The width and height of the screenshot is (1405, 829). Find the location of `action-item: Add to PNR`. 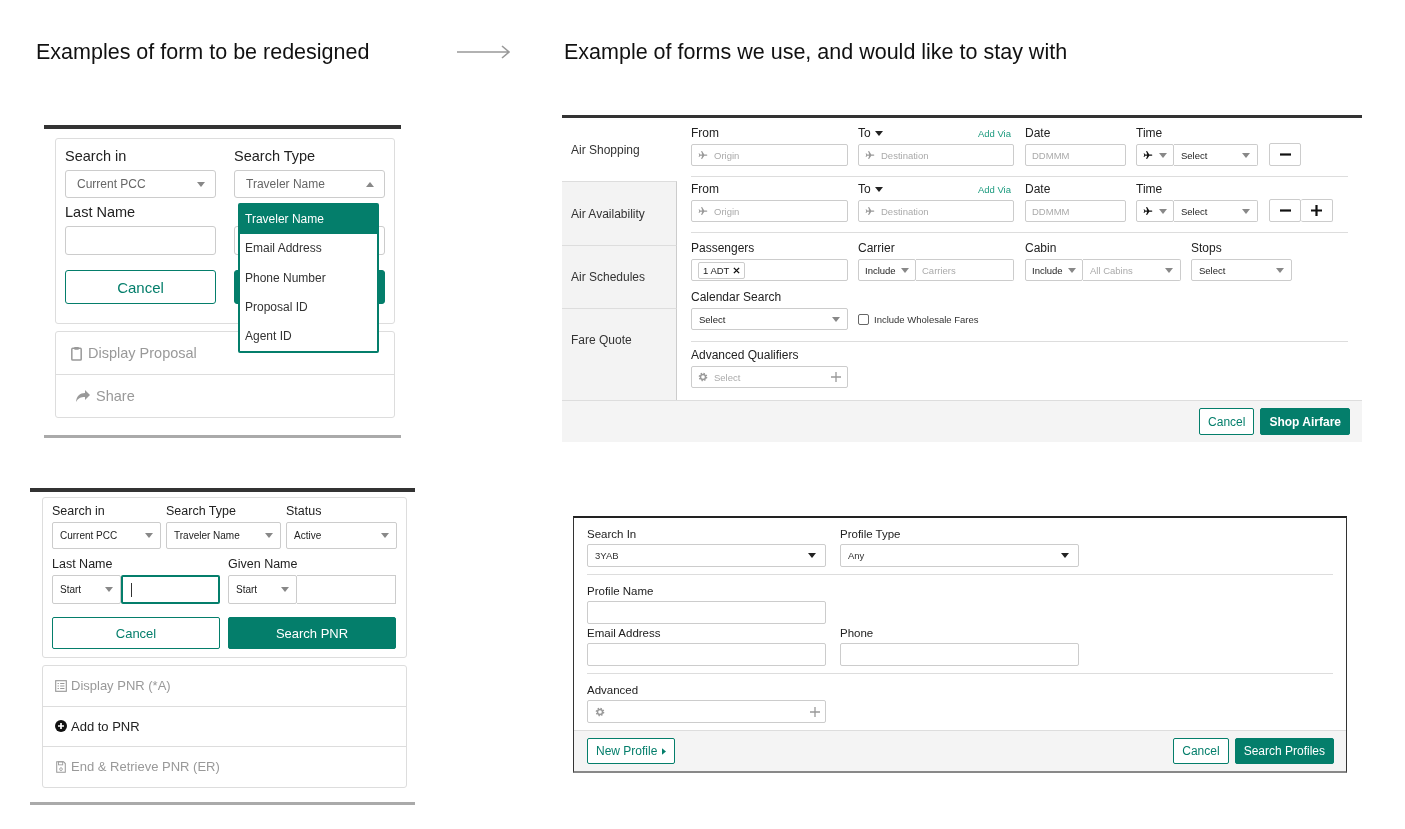

action-item: Add to PNR is located at coordinates (224, 725).